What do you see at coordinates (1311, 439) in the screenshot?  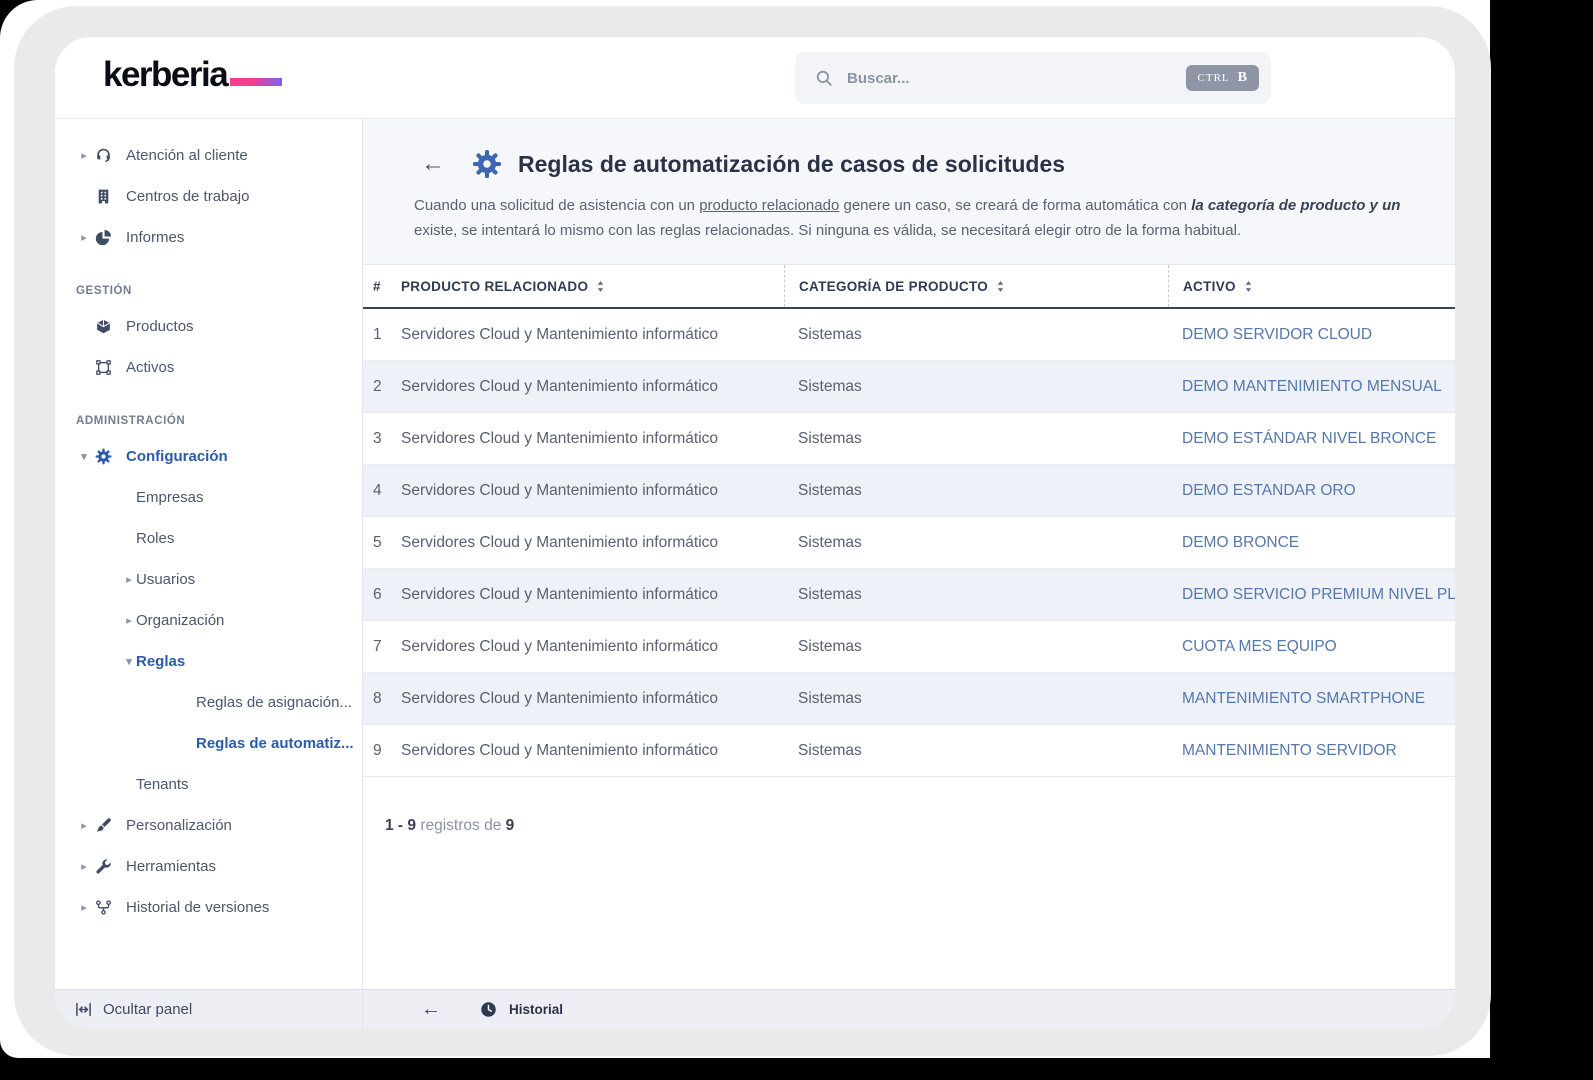 I see `activo-link: DEMO ESTÁNDAR NIVEL BRONCE` at bounding box center [1311, 439].